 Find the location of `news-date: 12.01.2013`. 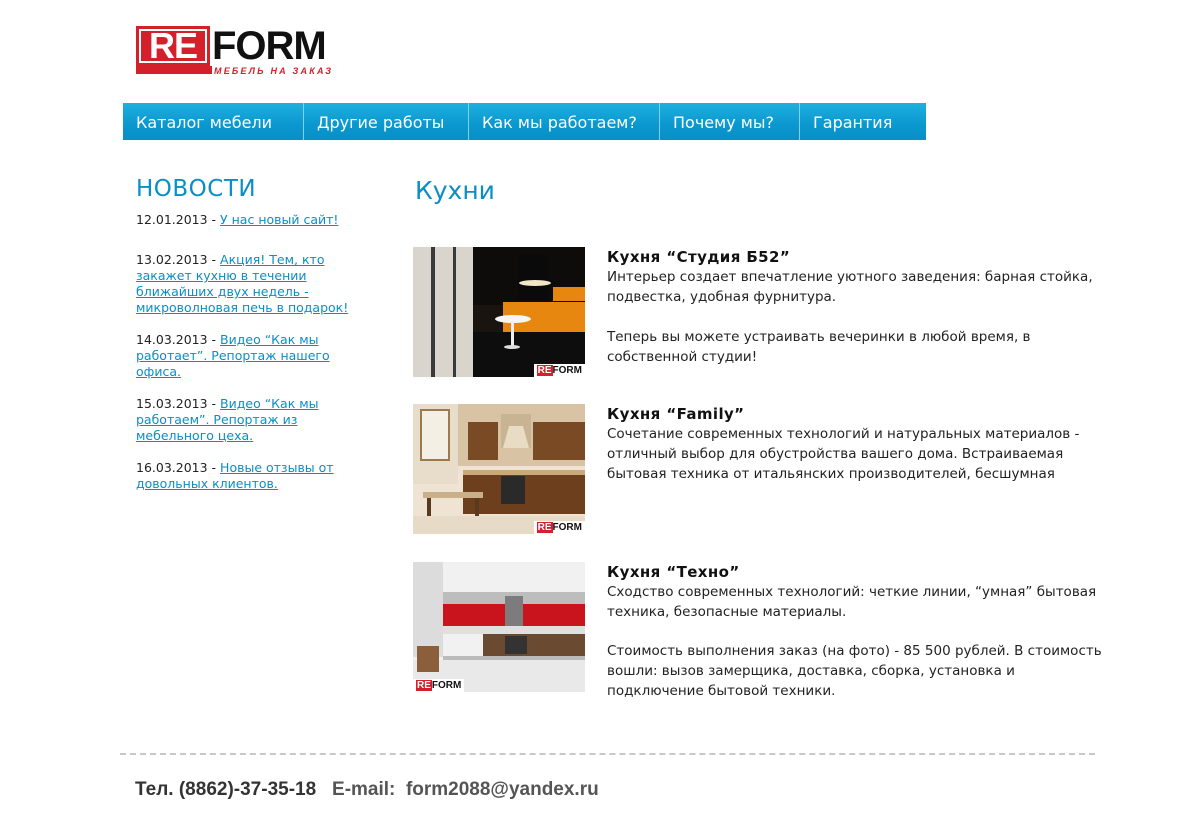

news-date: 12.01.2013 is located at coordinates (172, 219).